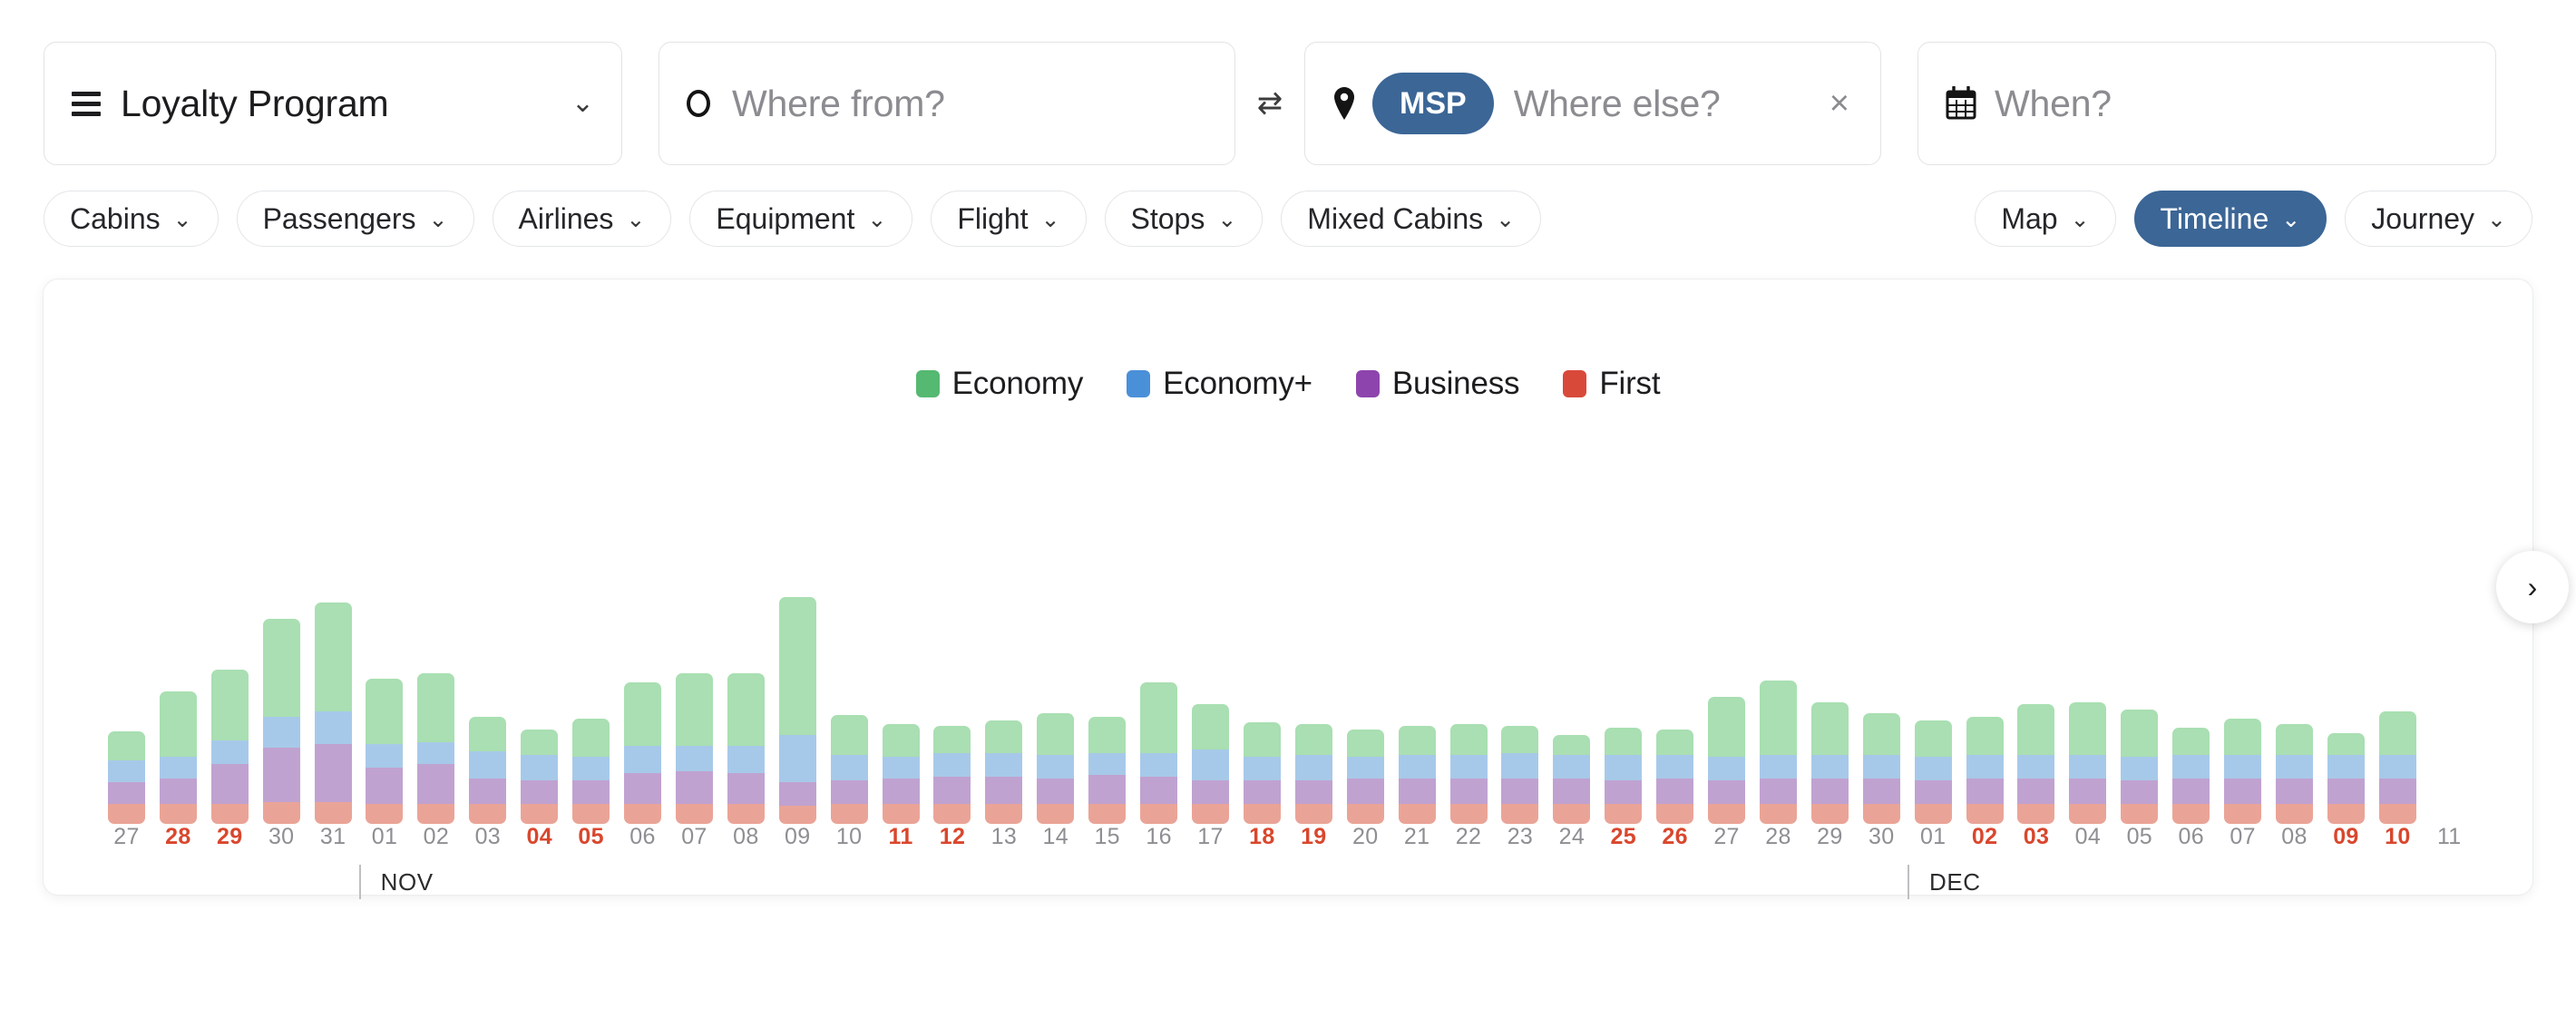 This screenshot has width=2576, height=1009. Describe the element at coordinates (1433, 104) in the screenshot. I see `destination-code-chip: MSP` at that location.